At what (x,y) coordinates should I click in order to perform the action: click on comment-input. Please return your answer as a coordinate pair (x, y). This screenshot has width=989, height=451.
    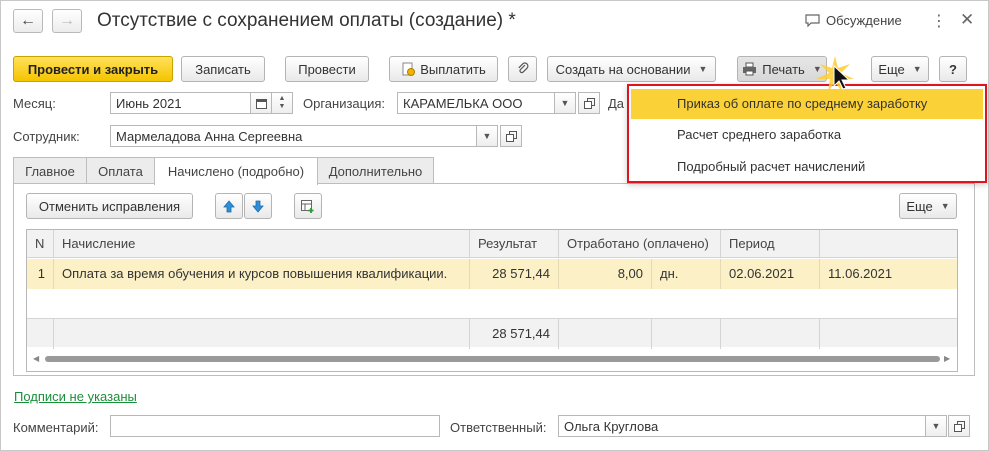
    Looking at the image, I should click on (275, 426).